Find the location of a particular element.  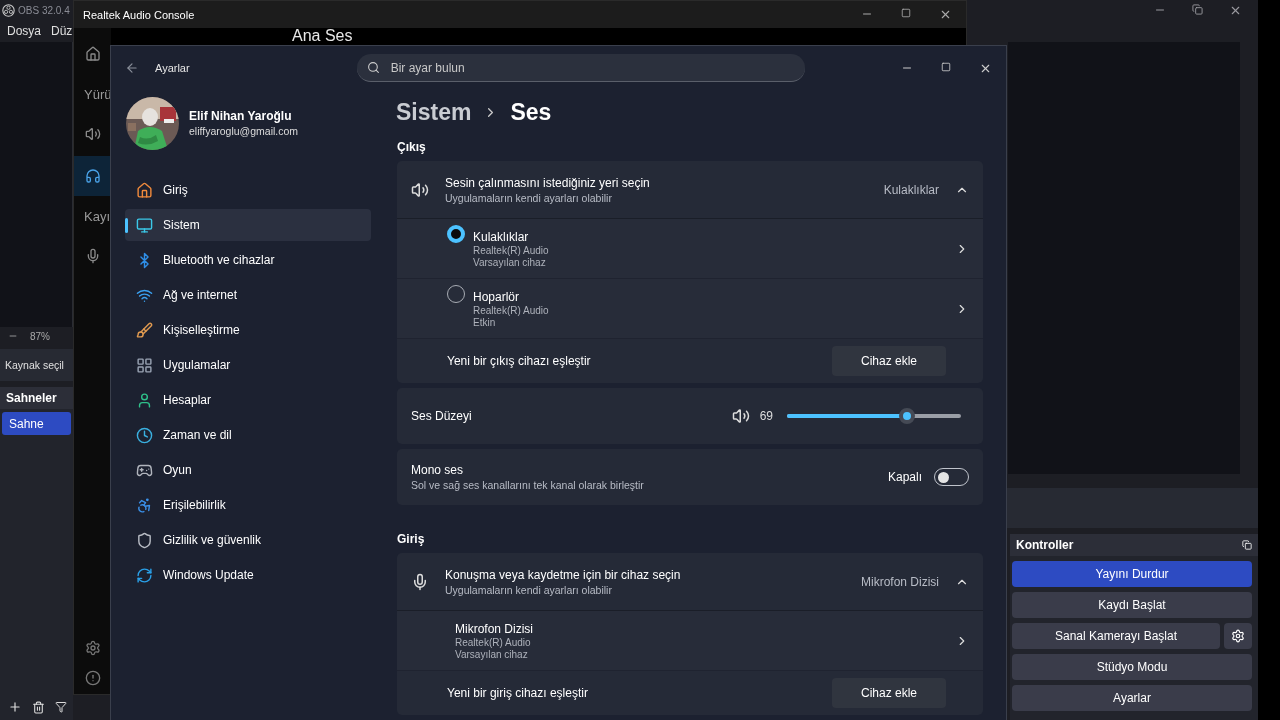

selected-device: Mikrofon Dizisi is located at coordinates (900, 581).